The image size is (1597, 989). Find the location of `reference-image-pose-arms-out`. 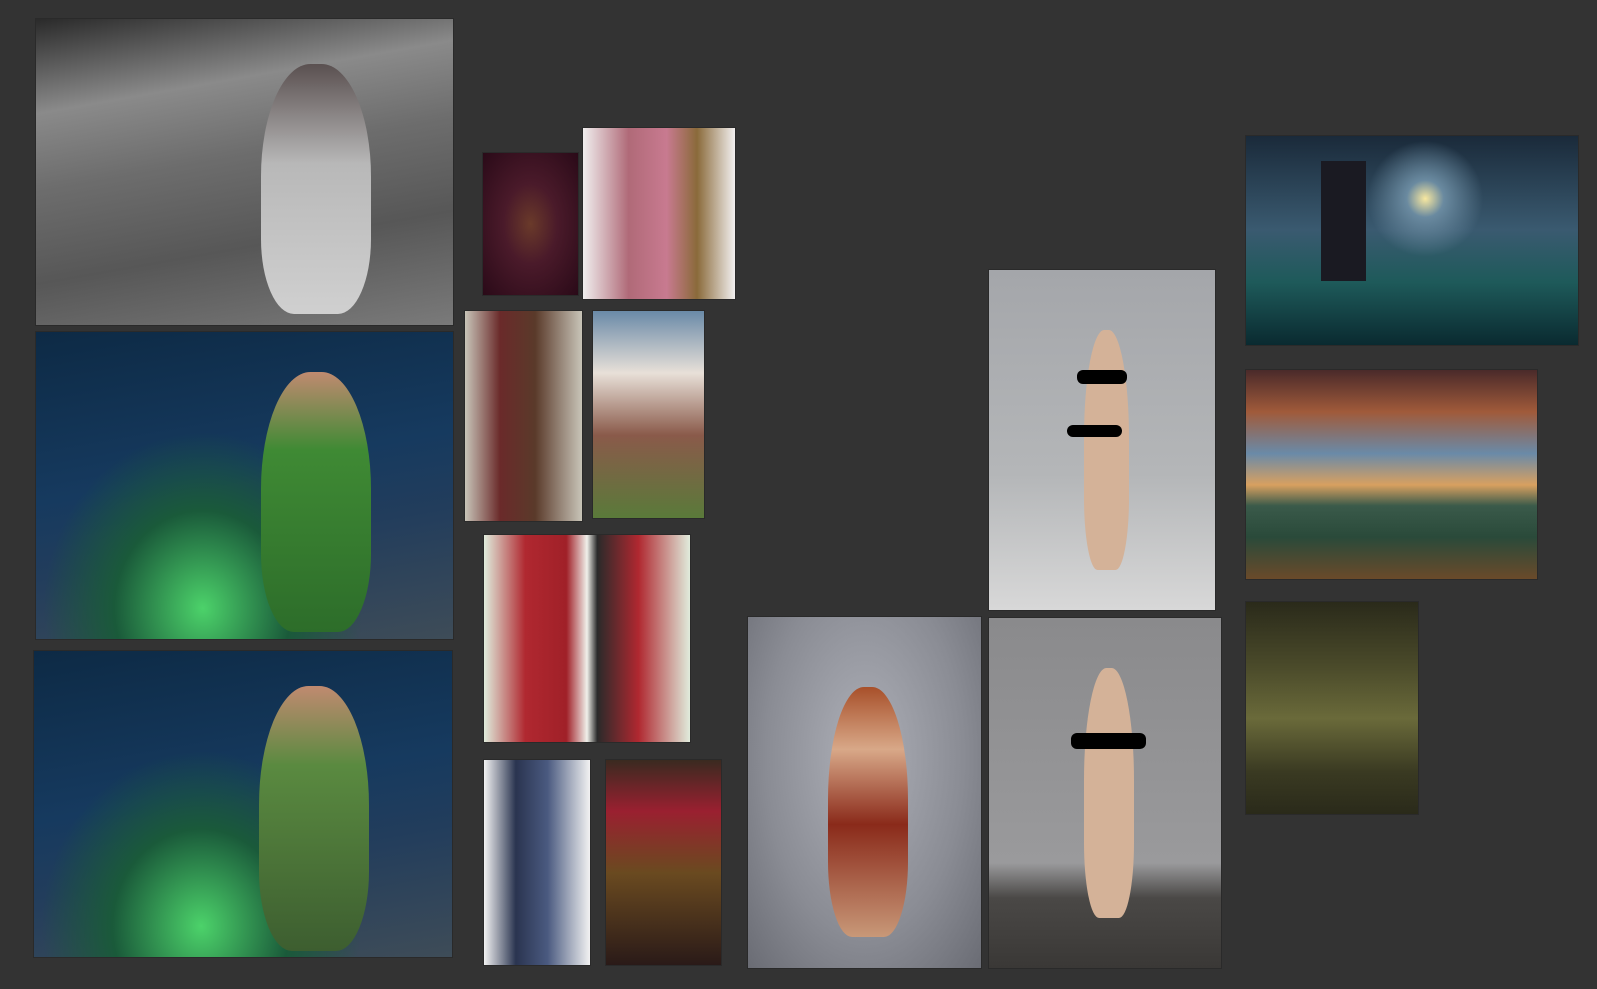

reference-image-pose-arms-out is located at coordinates (1102, 440).